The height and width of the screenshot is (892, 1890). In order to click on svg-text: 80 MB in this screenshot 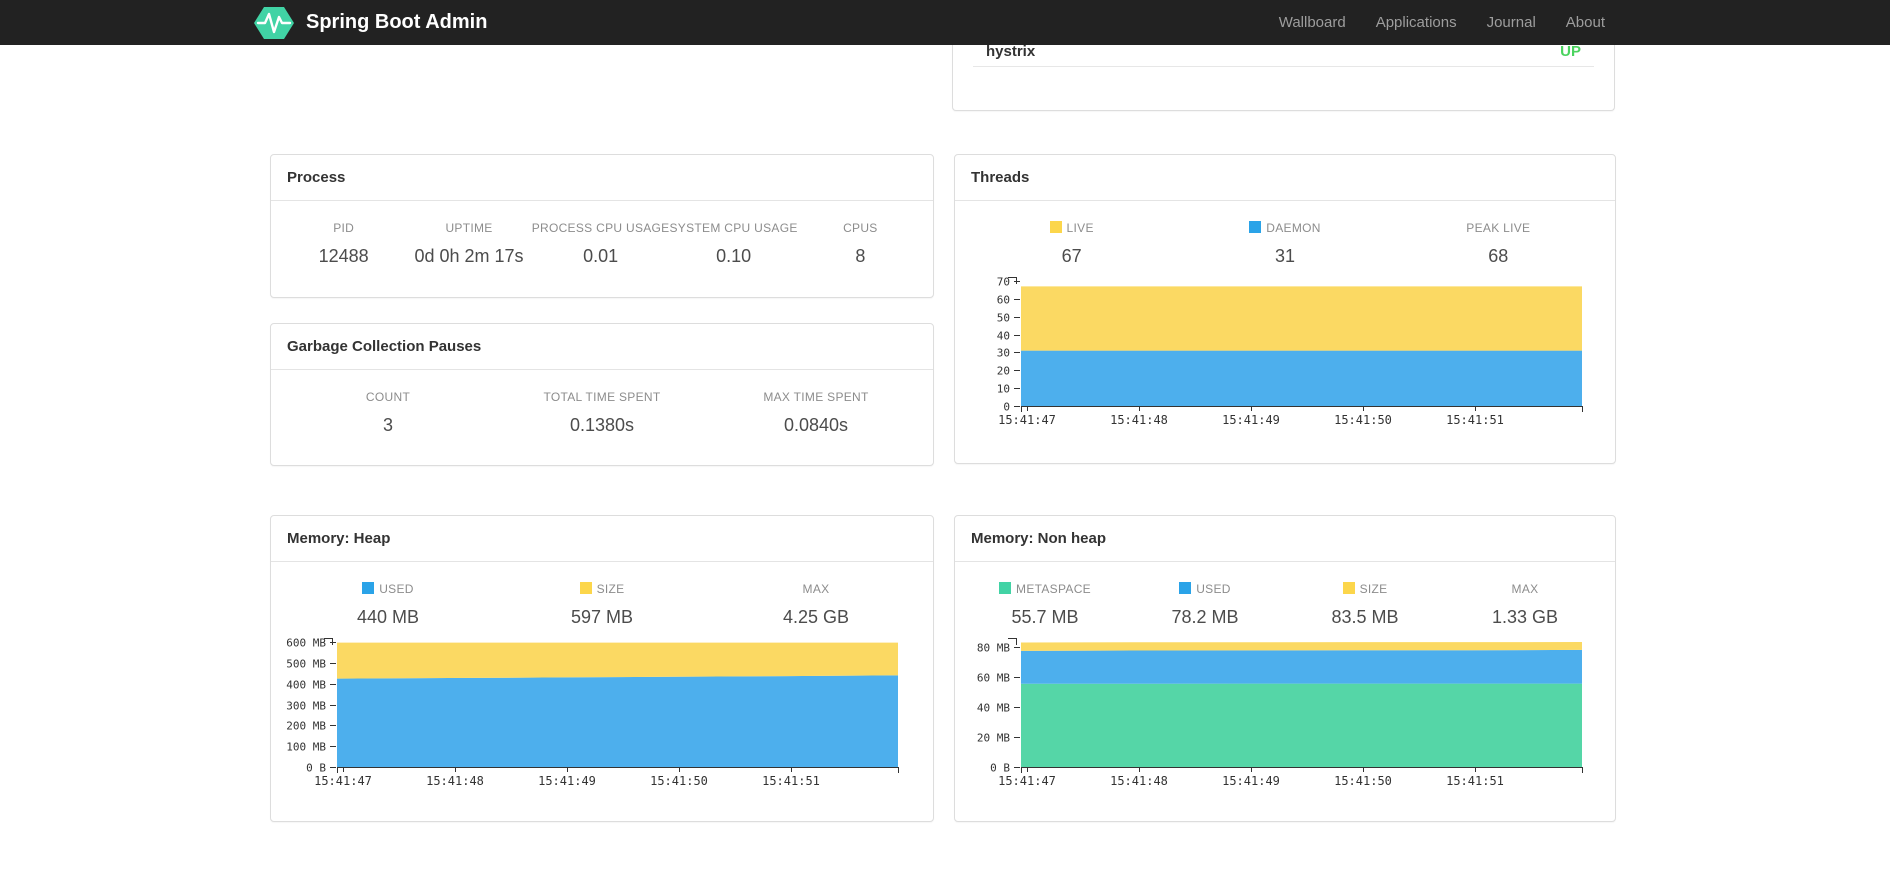, I will do `click(993, 648)`.